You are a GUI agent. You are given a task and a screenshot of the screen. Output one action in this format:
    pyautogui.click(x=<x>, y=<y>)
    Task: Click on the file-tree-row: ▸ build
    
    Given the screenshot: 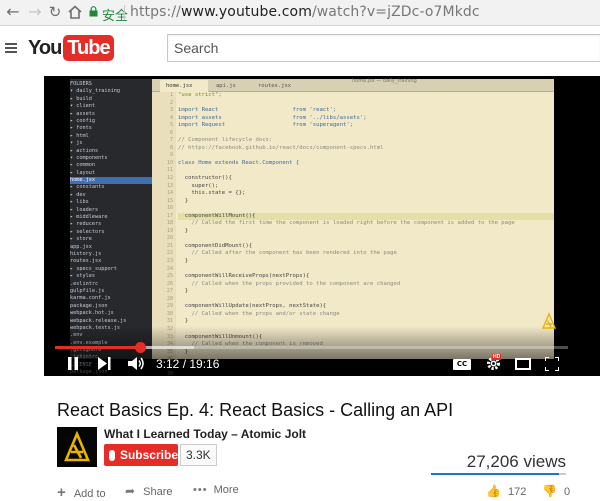 What is the action you would take?
    pyautogui.click(x=81, y=98)
    